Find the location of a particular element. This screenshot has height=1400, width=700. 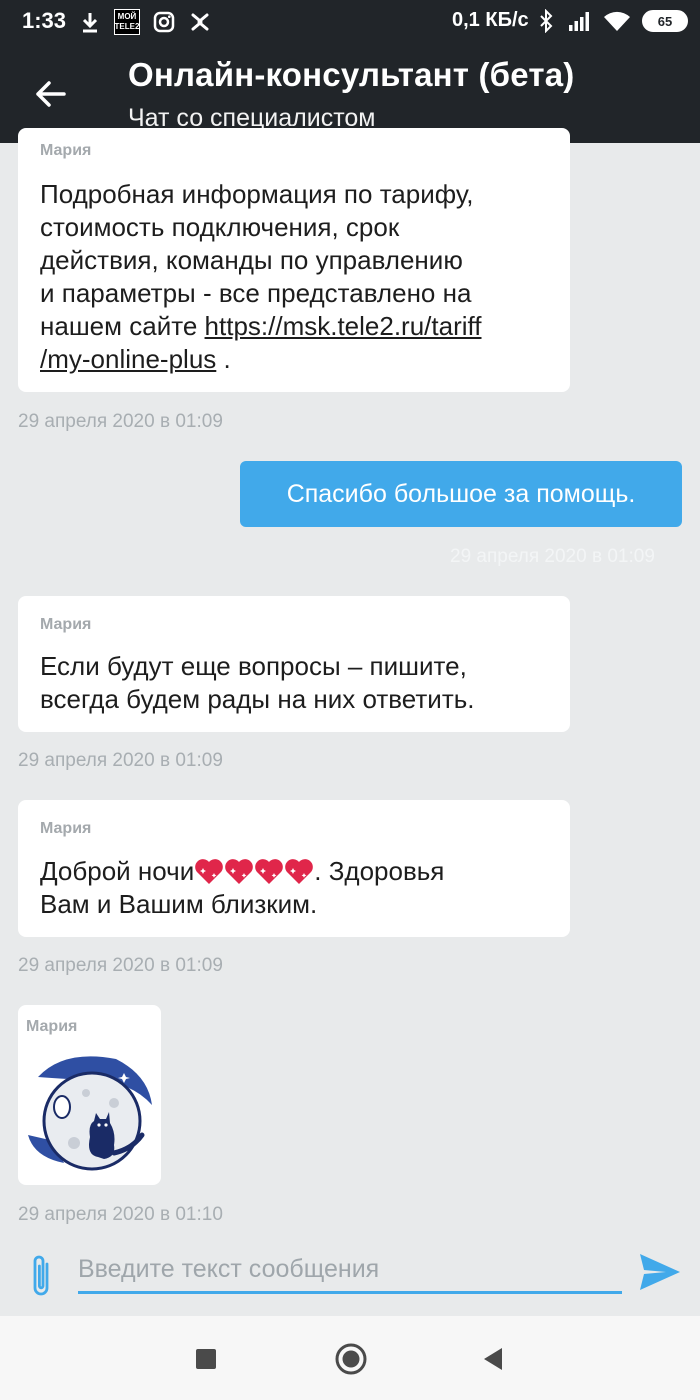

status-icons-right: 65 is located at coordinates (611, 21).